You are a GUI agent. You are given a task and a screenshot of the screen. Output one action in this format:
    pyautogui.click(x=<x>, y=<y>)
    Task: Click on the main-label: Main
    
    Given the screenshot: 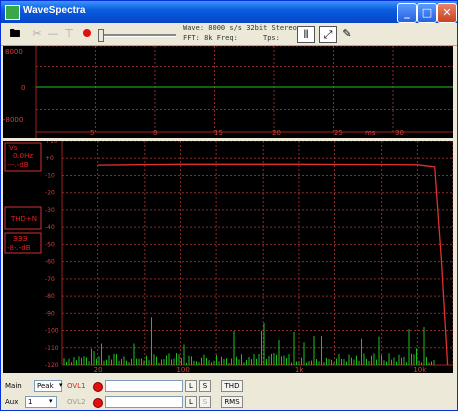 What is the action you would take?
    pyautogui.click(x=13, y=386)
    